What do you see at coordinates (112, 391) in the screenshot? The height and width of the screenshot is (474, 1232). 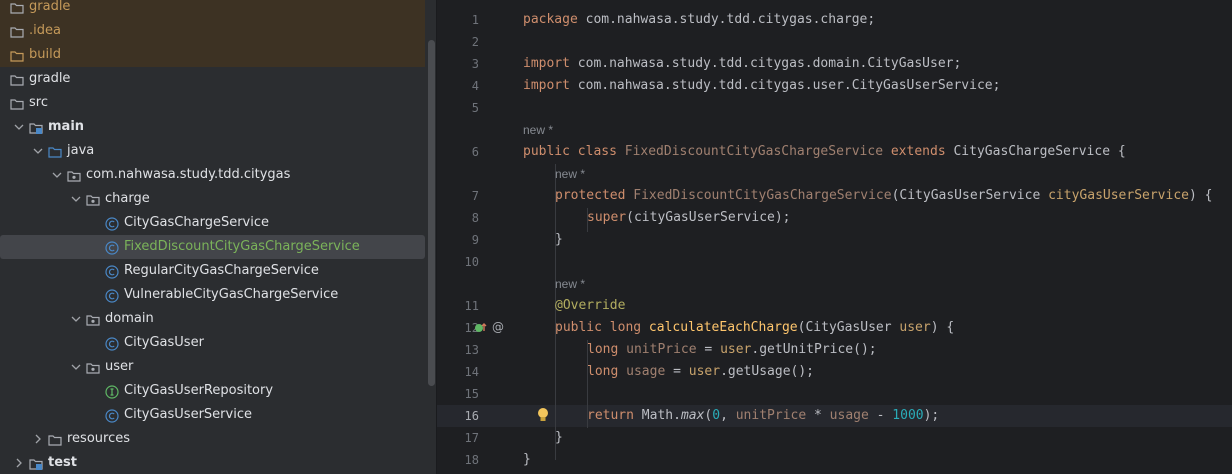 I see `interface-icon` at bounding box center [112, 391].